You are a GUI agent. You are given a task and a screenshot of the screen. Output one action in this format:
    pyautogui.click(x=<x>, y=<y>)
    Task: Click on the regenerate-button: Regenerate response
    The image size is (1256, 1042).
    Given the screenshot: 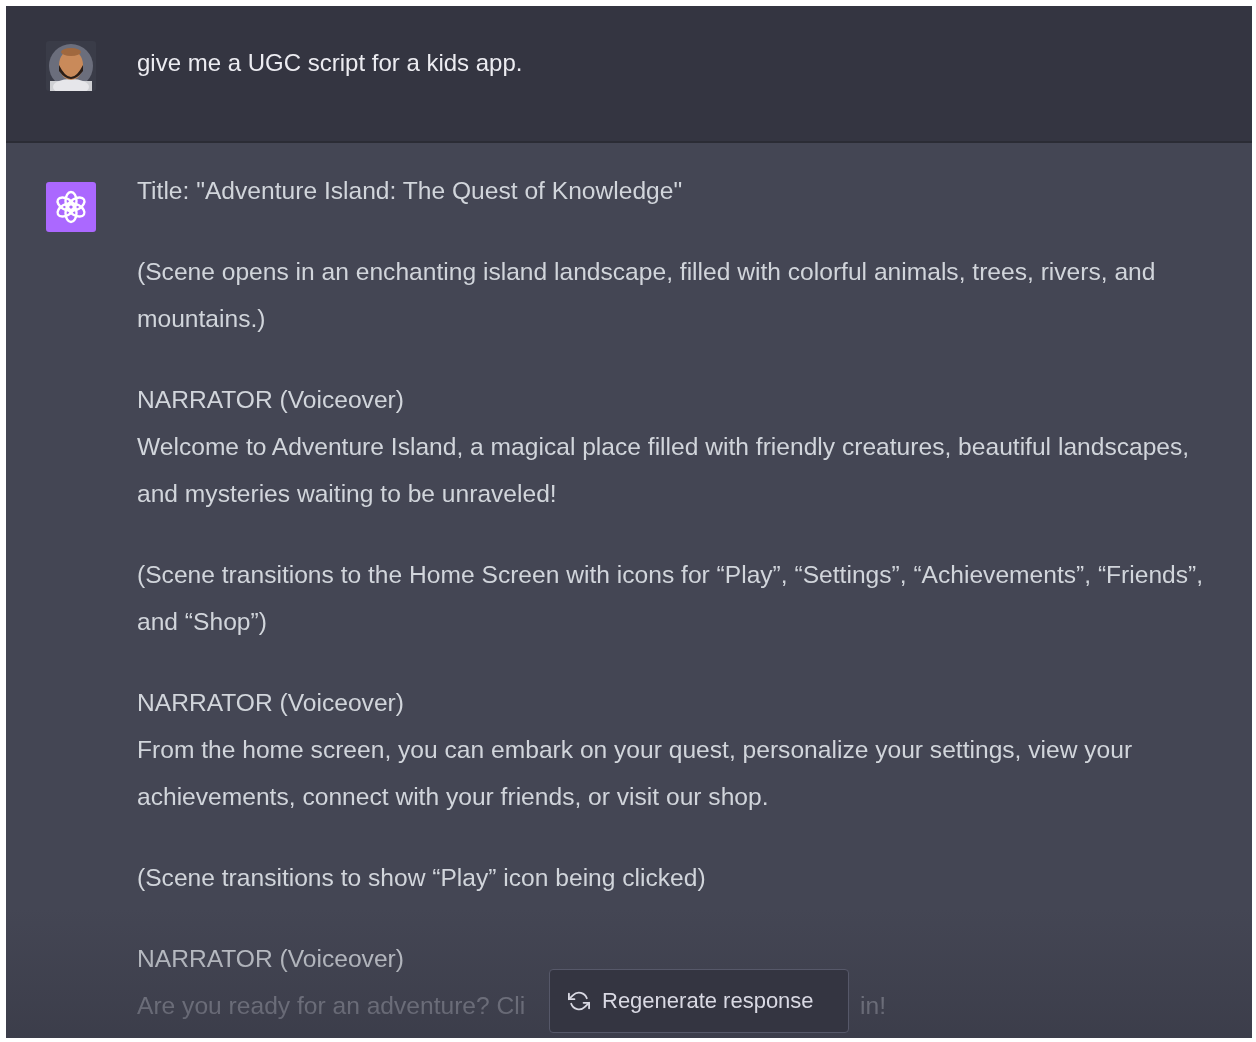 What is the action you would take?
    pyautogui.click(x=699, y=1001)
    